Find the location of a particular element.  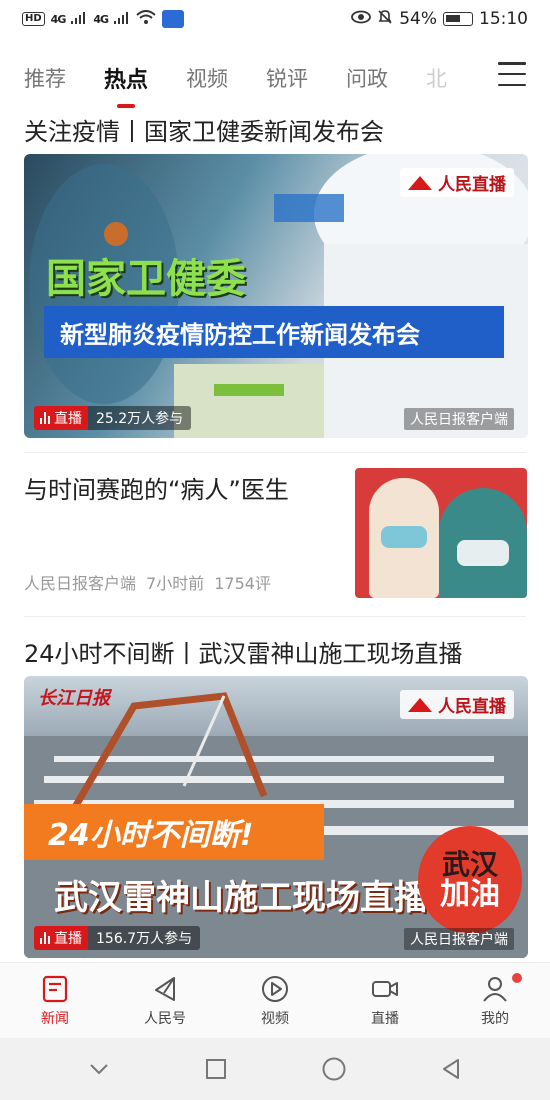

nurse-illustration is located at coordinates (483, 543).